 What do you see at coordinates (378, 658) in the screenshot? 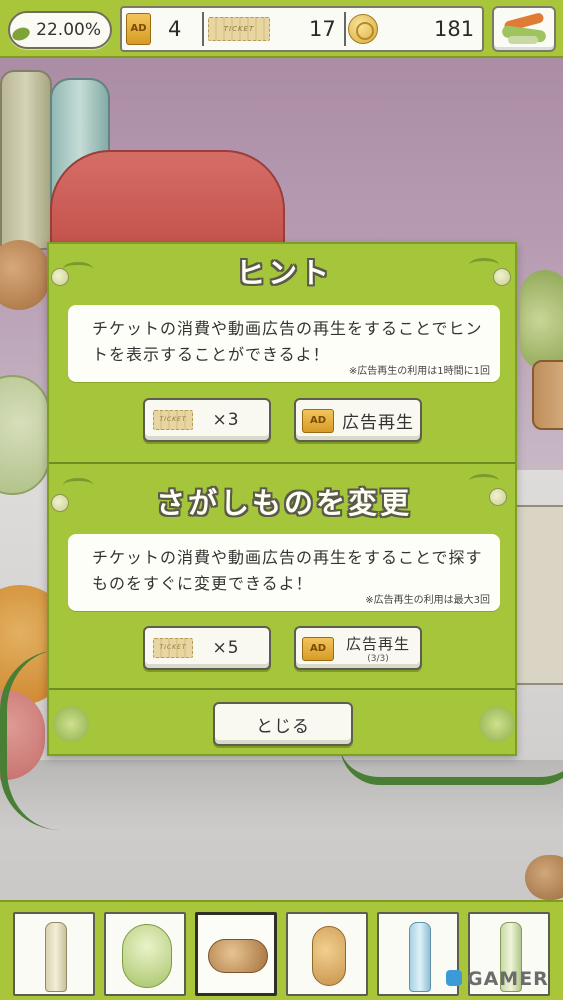
I see `change-ad-remaining: (3/3)` at bounding box center [378, 658].